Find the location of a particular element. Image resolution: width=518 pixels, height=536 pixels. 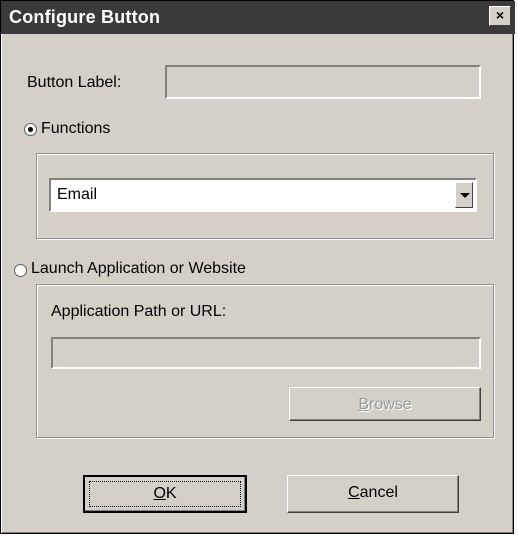

launch-radio-label: Launch Application or Website is located at coordinates (138, 269).